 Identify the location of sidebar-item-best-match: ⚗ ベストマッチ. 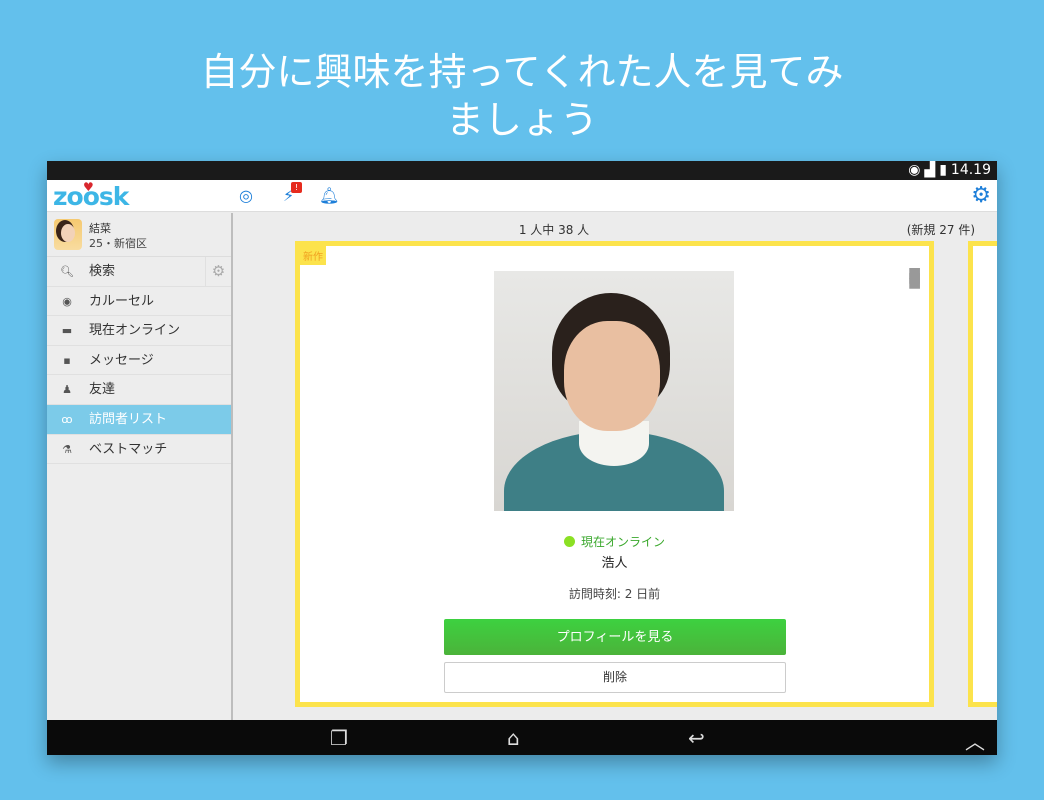
(139, 450).